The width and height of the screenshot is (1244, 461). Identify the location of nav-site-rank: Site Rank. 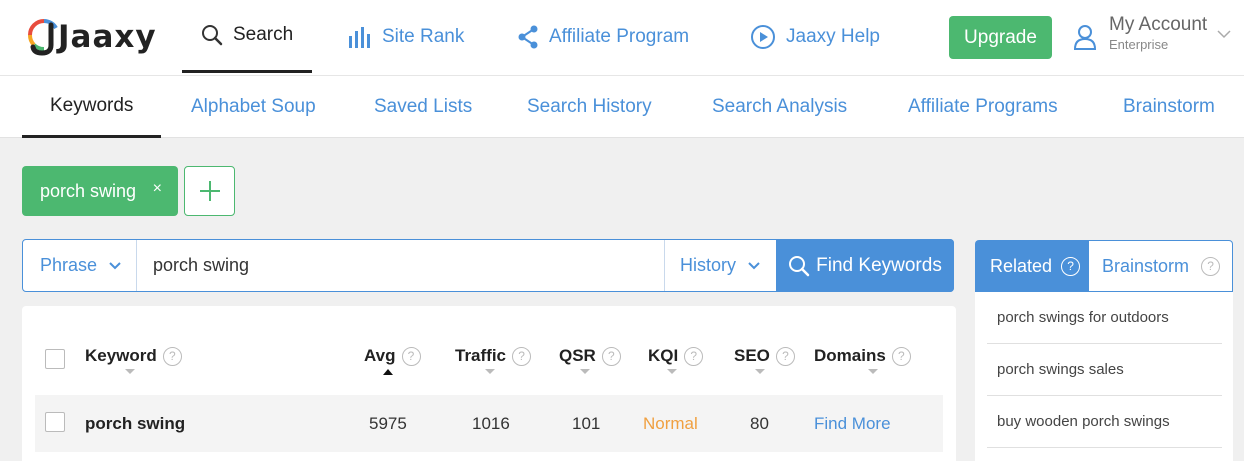
(406, 36).